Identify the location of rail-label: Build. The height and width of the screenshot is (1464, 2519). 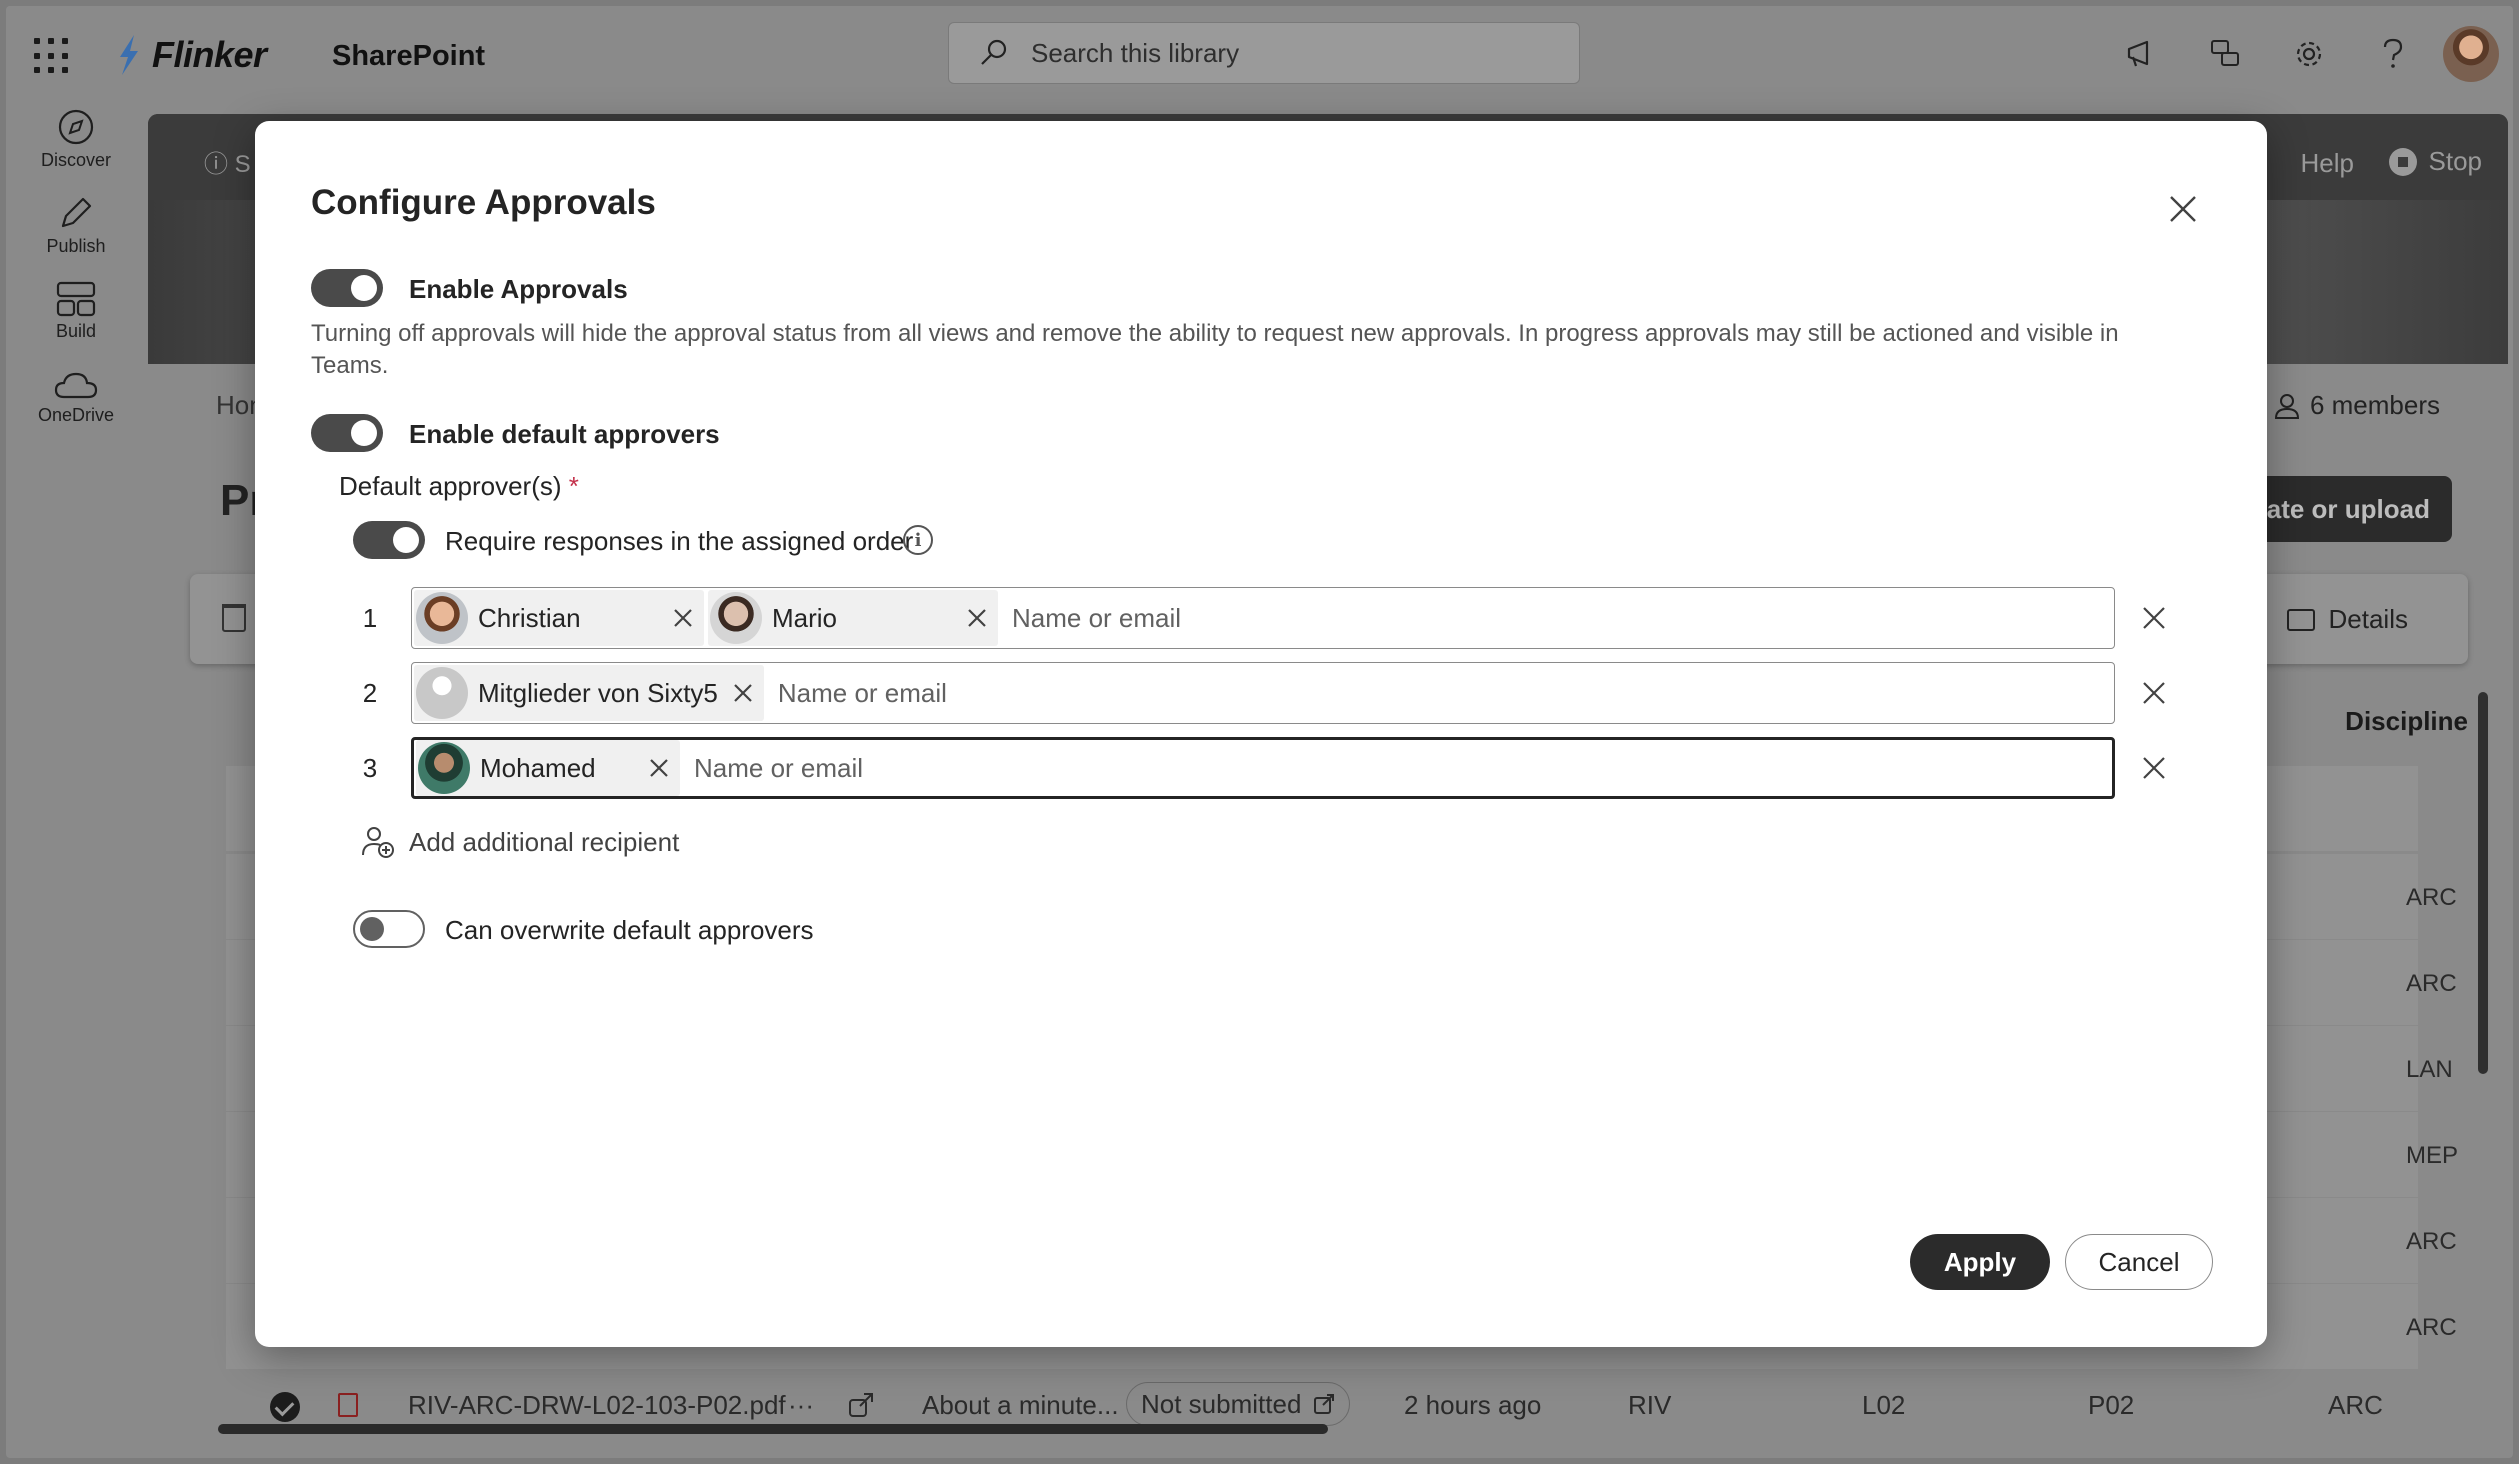
(76, 330).